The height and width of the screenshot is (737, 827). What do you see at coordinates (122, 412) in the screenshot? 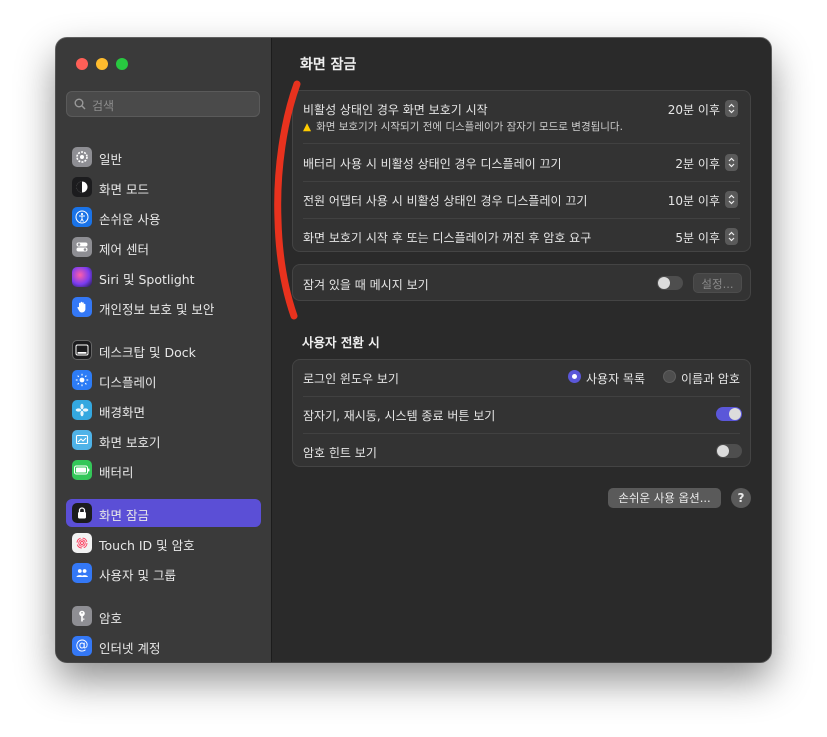
I see `sidebar-item-label: 배경화면` at bounding box center [122, 412].